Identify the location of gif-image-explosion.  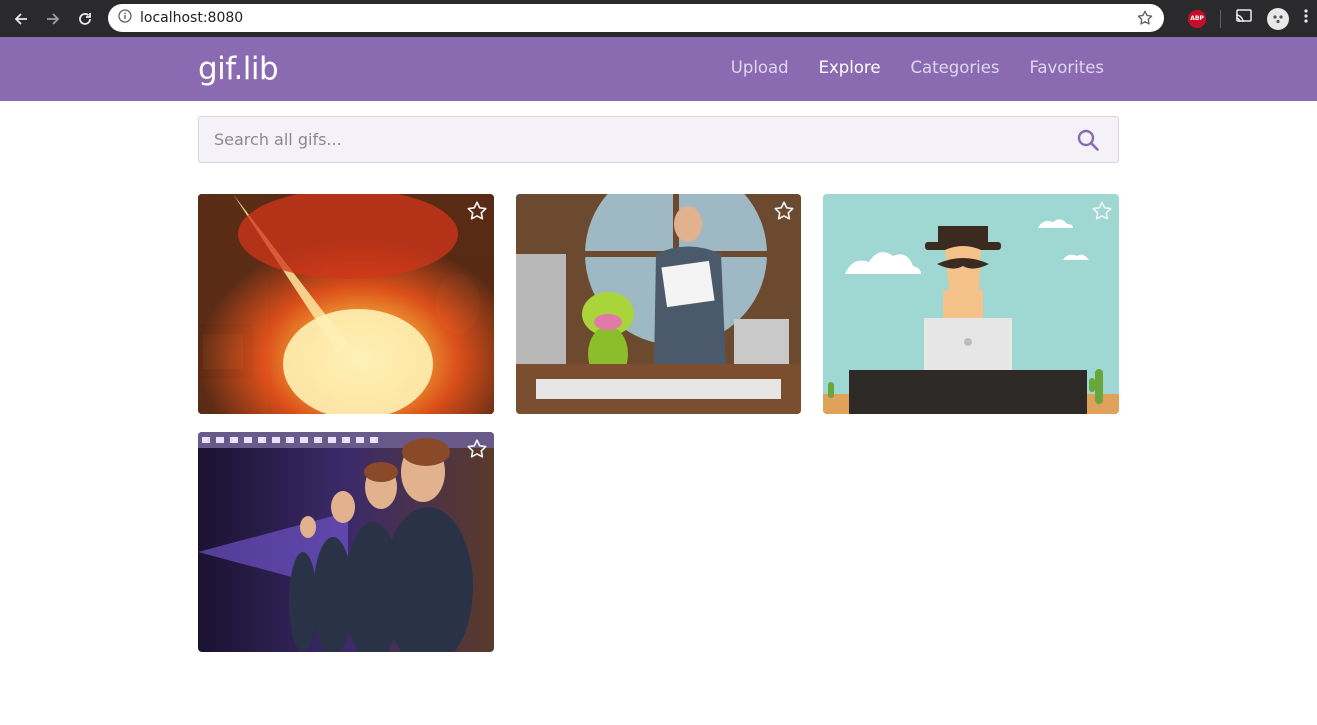
(346, 304).